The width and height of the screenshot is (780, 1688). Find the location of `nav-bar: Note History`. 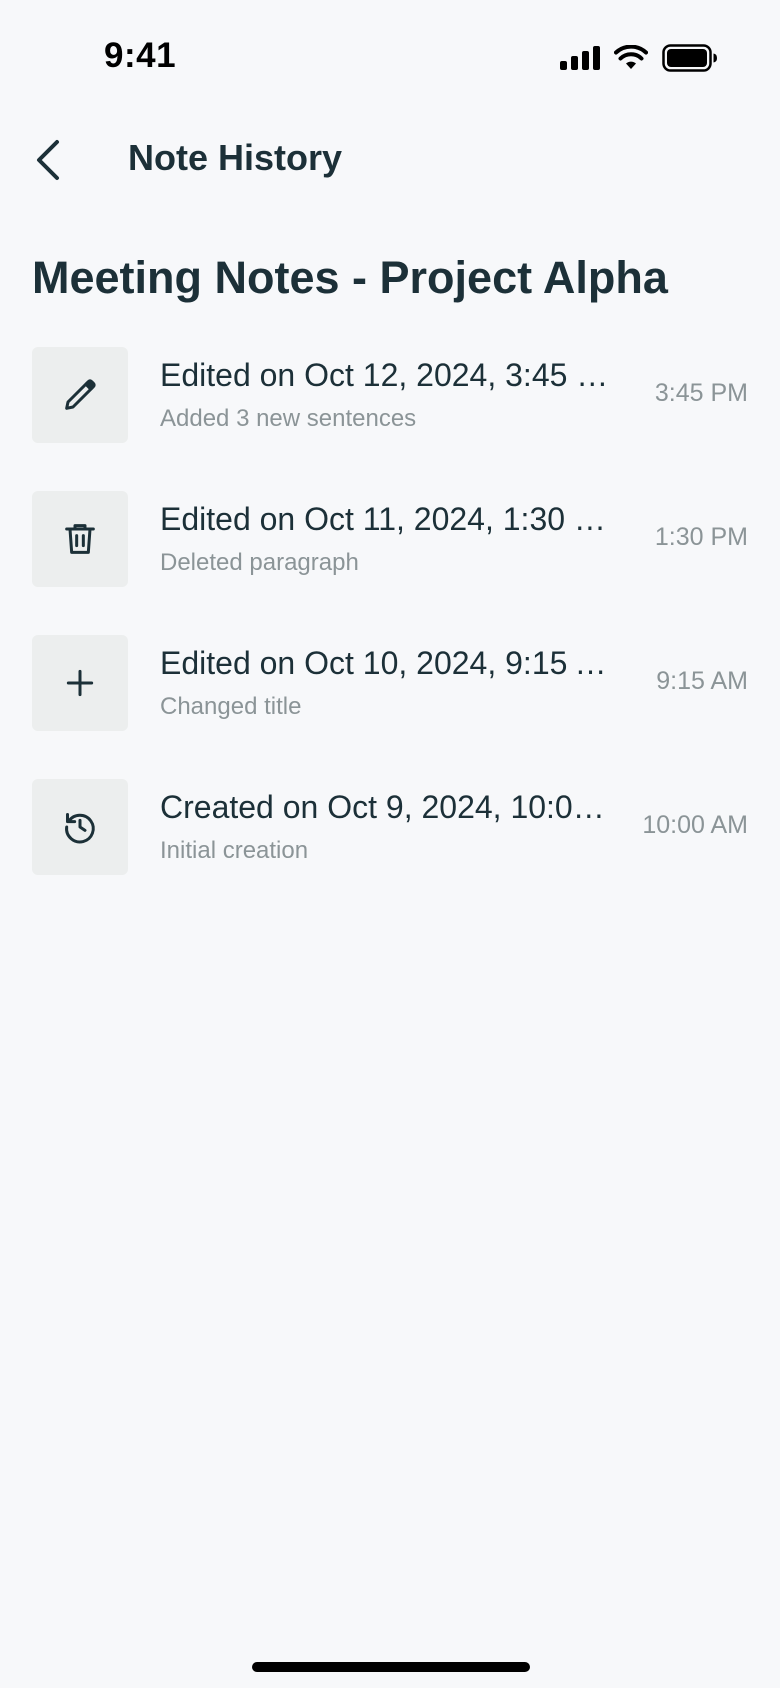

nav-bar: Note History is located at coordinates (390, 160).